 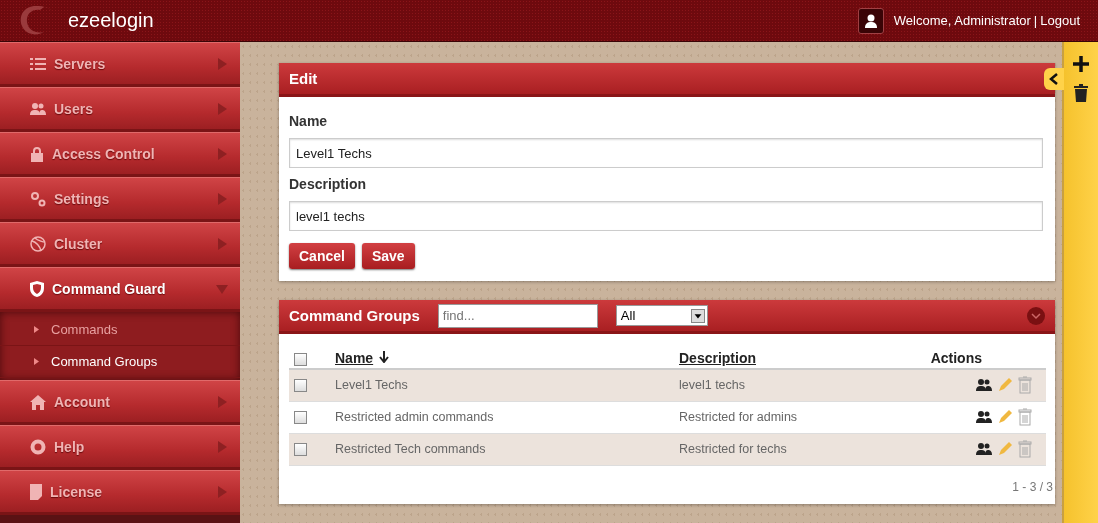 What do you see at coordinates (37, 153) in the screenshot?
I see `lock-icon` at bounding box center [37, 153].